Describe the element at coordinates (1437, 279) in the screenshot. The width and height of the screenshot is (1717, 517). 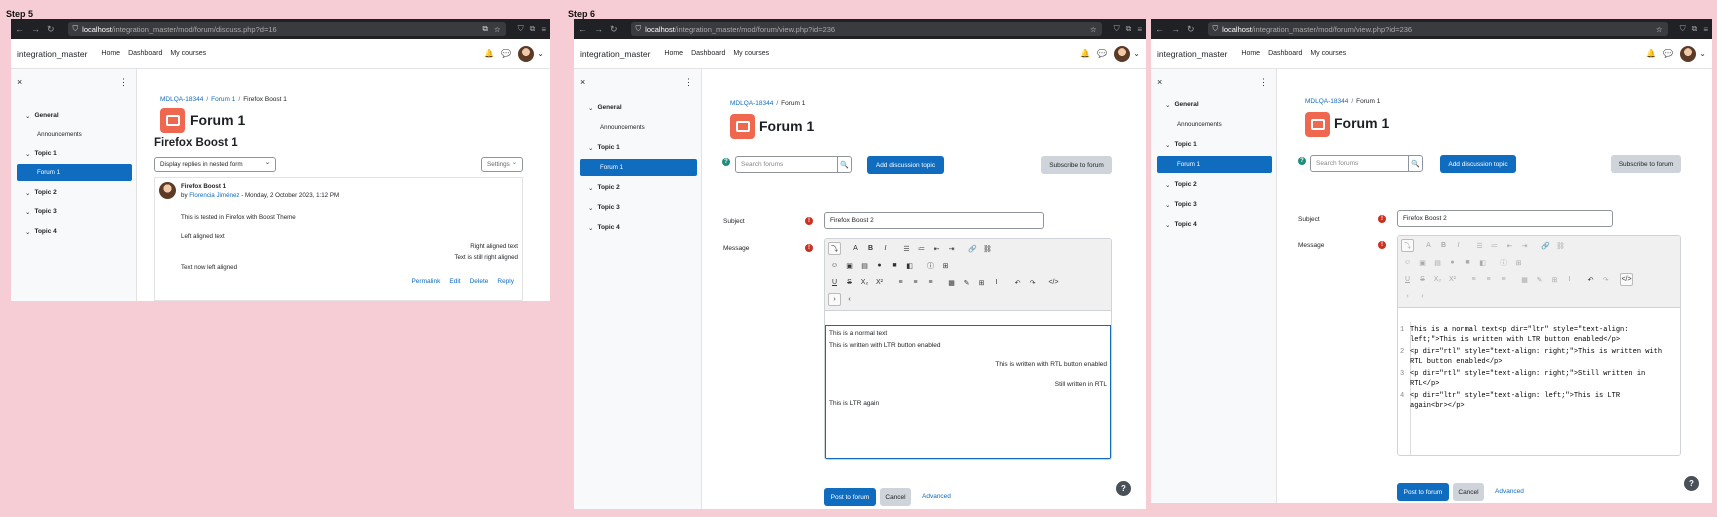
I see `subscript-icon: X₂` at that location.